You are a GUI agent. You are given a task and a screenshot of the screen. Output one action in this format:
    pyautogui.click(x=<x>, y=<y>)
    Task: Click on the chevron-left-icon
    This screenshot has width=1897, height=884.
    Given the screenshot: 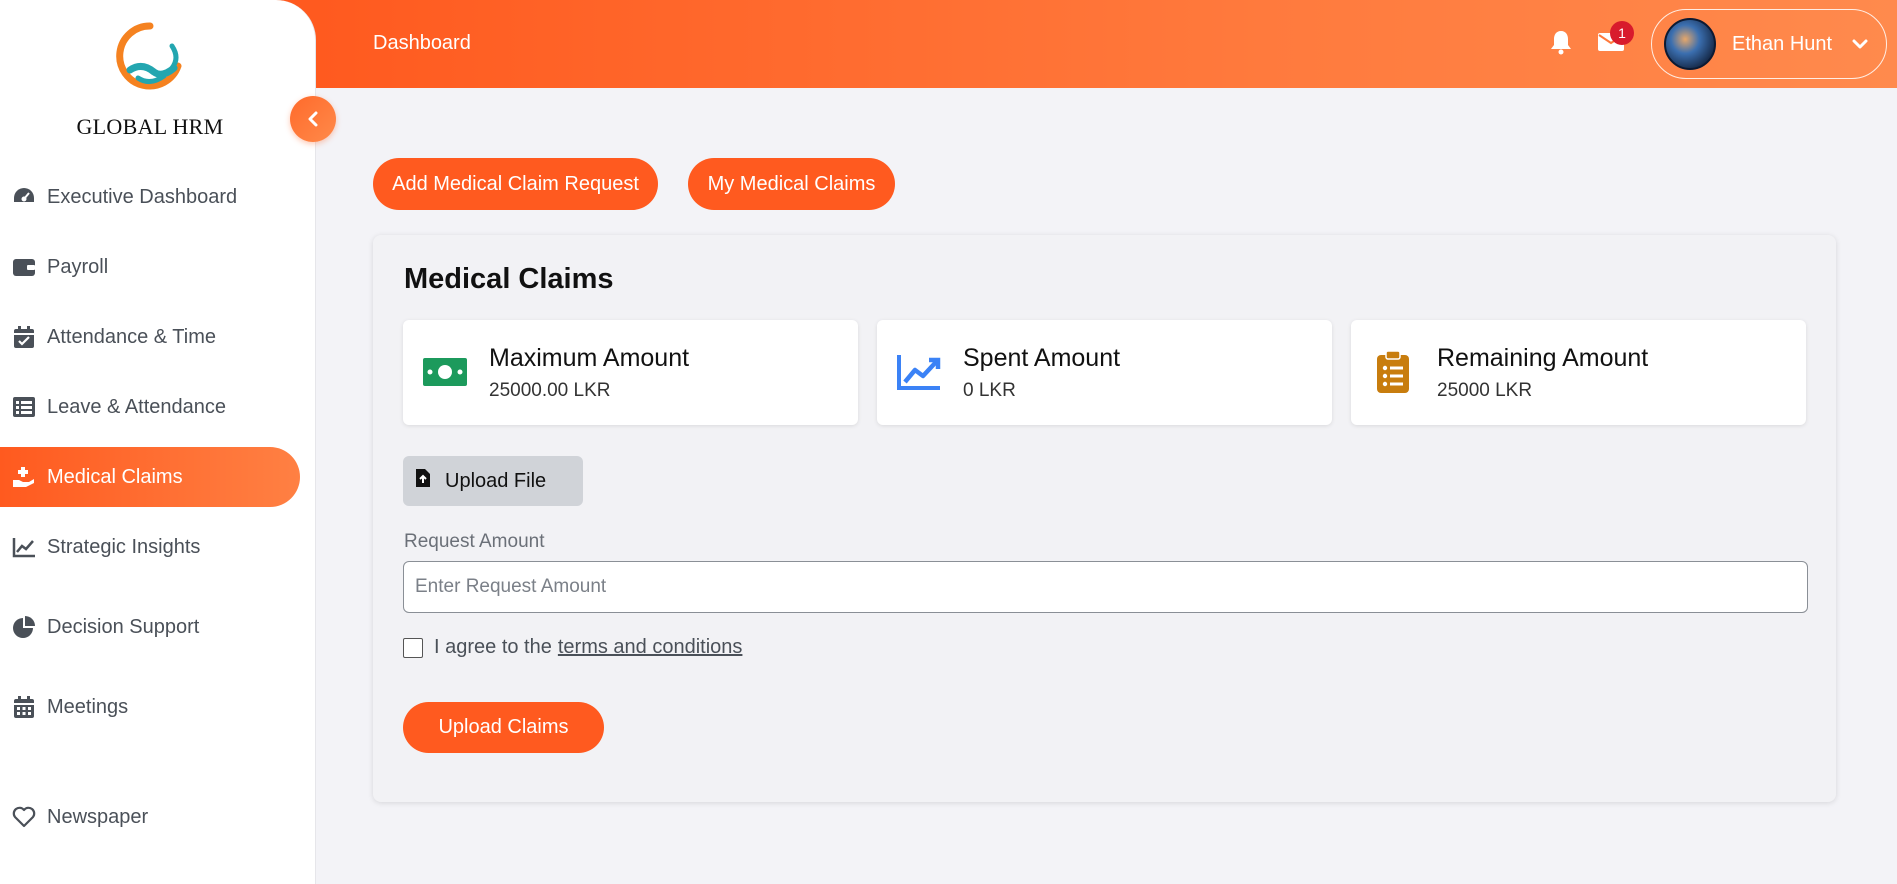 What is the action you would take?
    pyautogui.click(x=313, y=119)
    